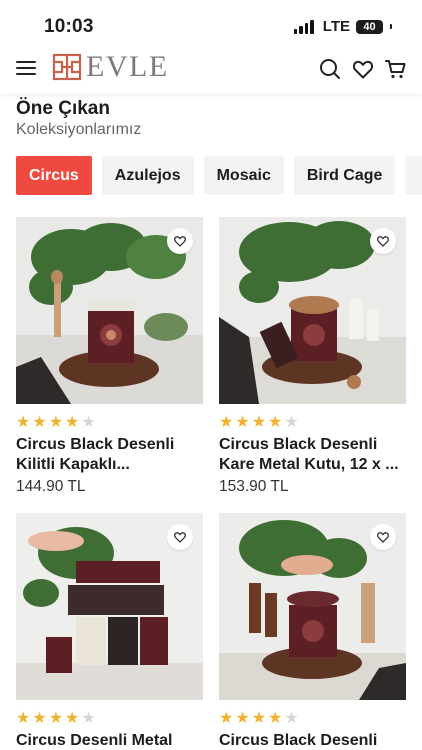 The height and width of the screenshot is (750, 422). I want to click on logo-mark-icon, so click(67, 67).